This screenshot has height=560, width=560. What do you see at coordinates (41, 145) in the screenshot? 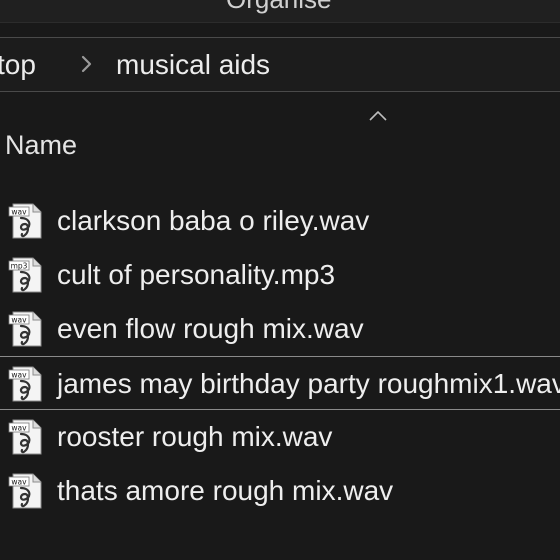
I see `column-header-name: Name` at bounding box center [41, 145].